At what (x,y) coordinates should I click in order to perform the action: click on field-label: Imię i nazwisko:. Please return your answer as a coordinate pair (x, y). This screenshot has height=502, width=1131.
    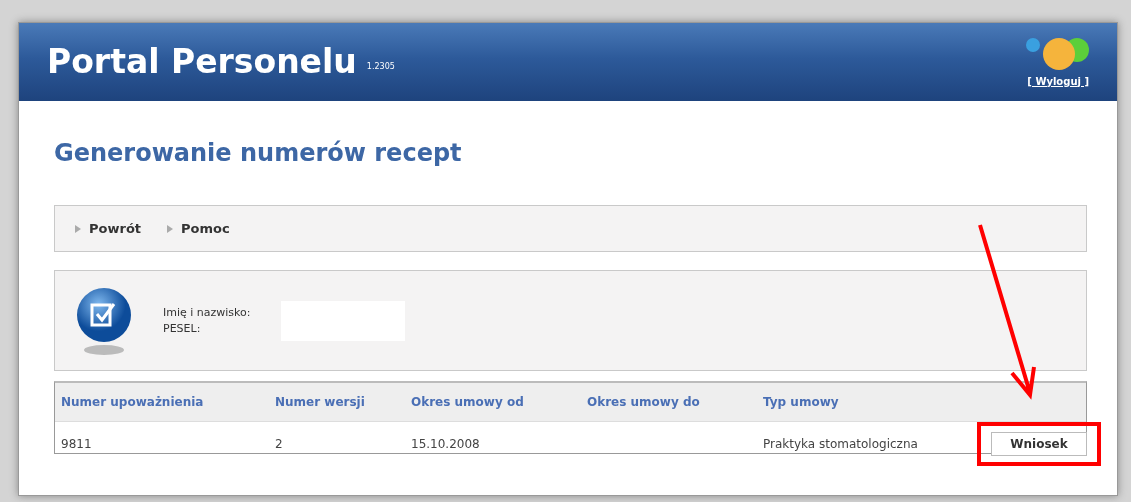
    Looking at the image, I should click on (207, 312).